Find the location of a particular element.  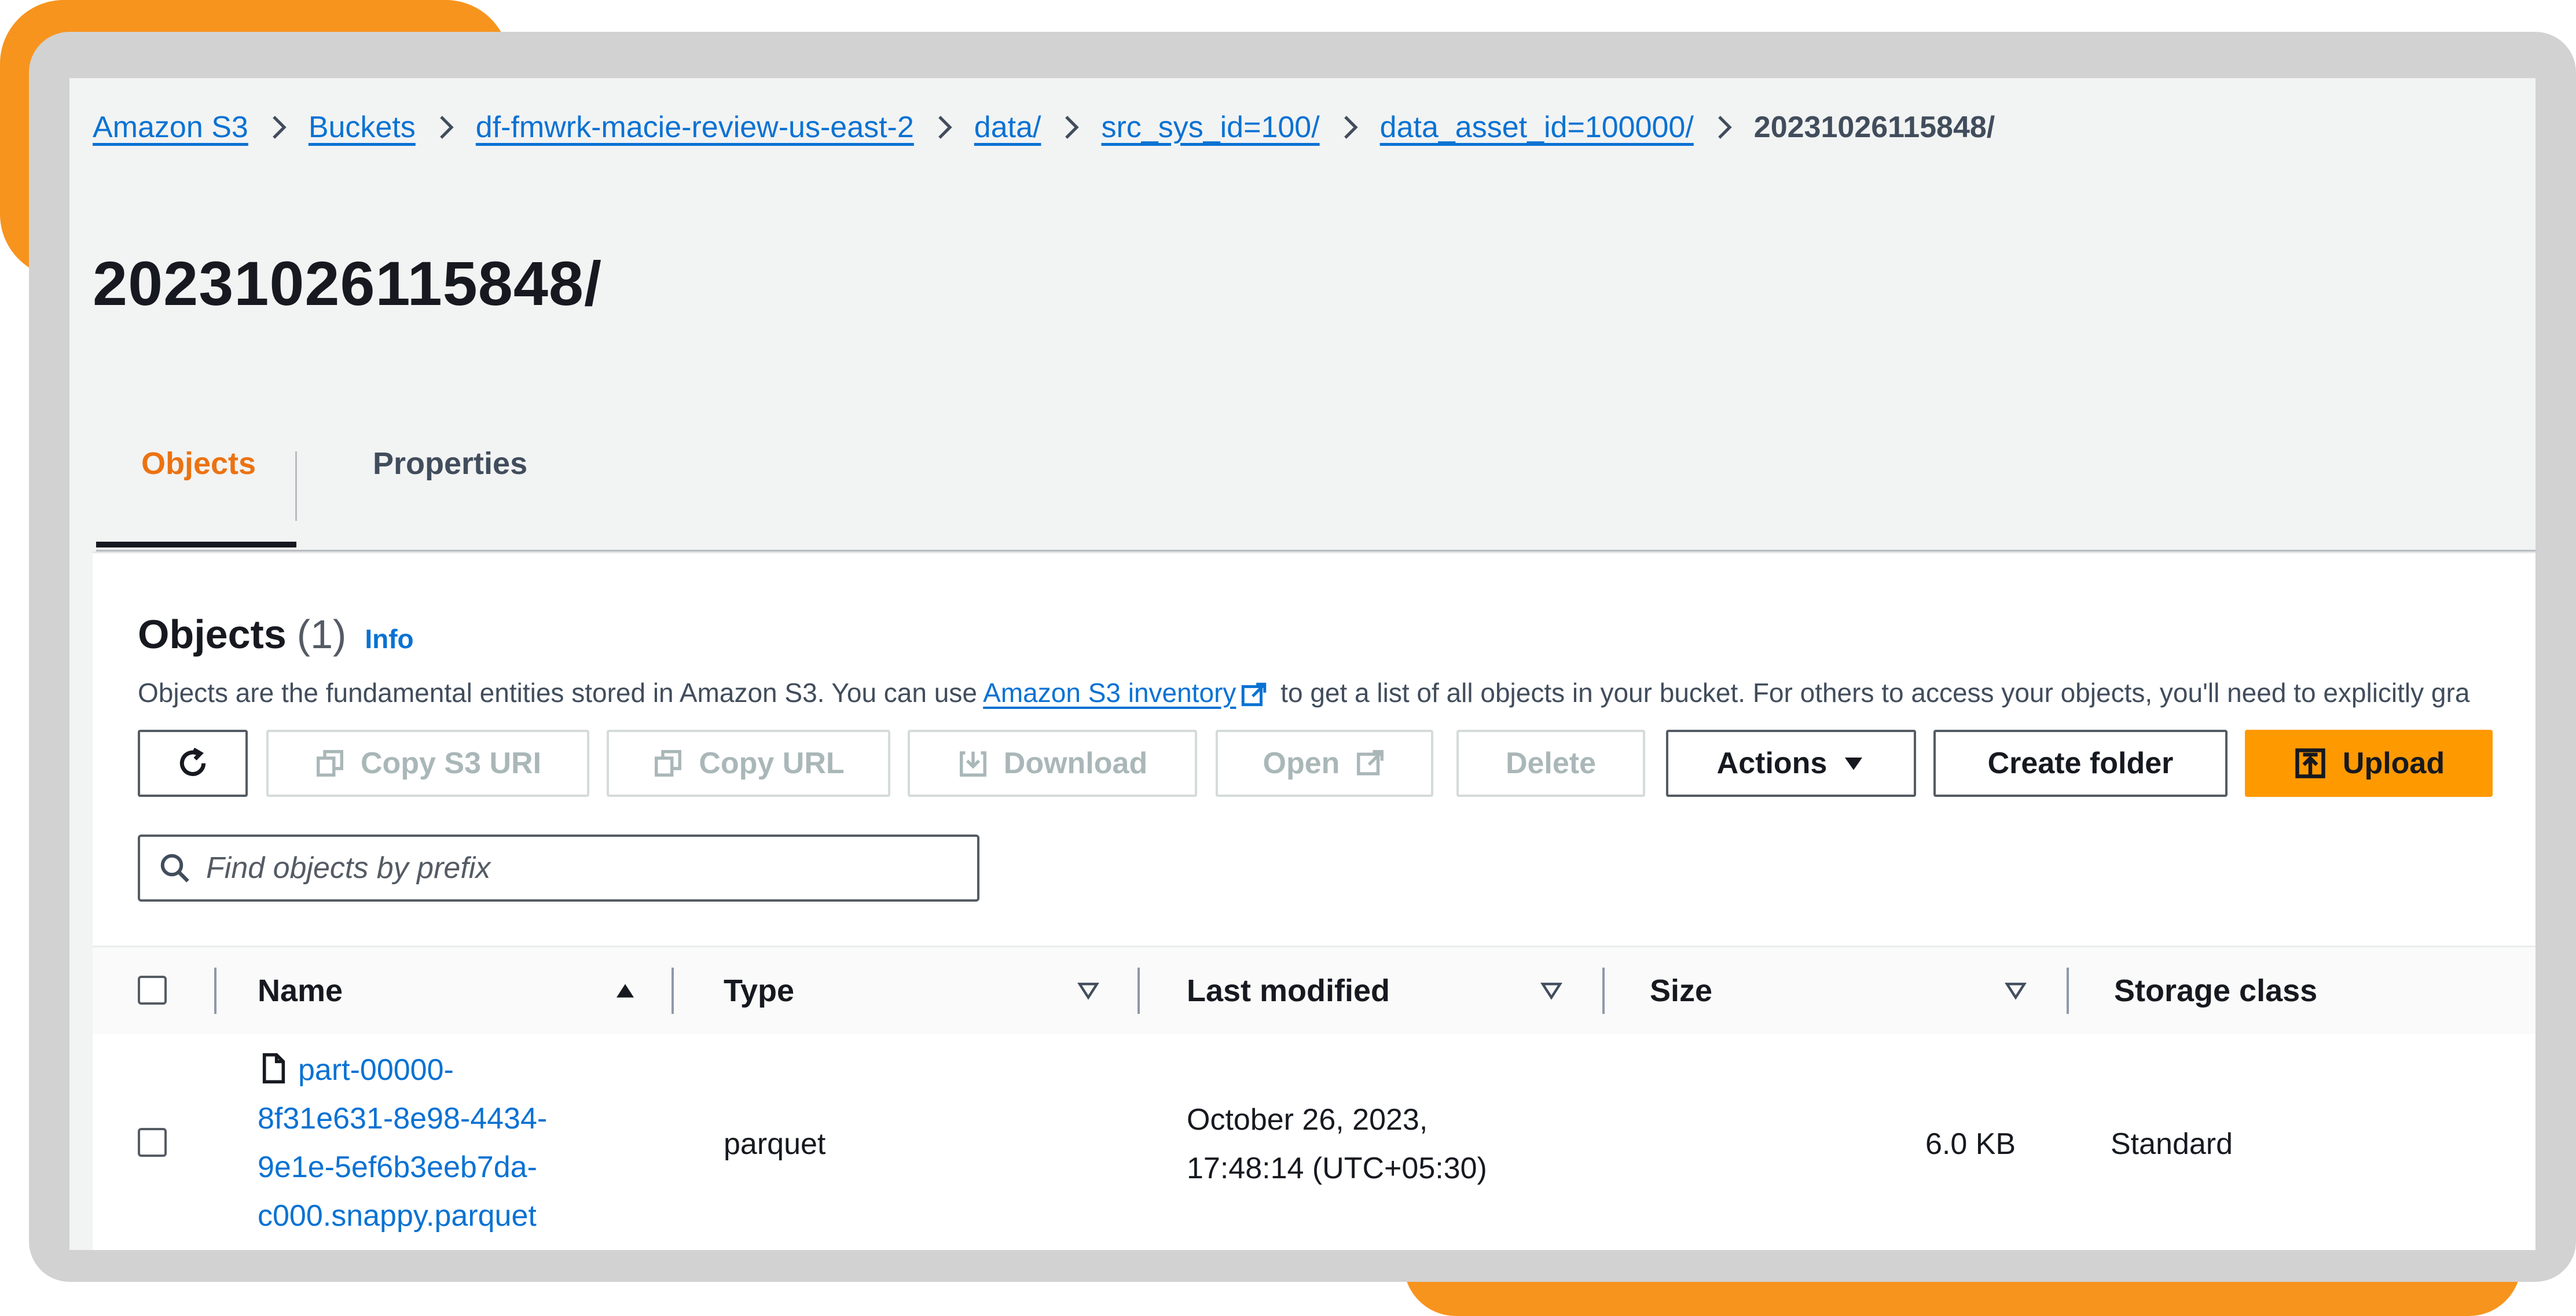

refresh-button is located at coordinates (193, 764).